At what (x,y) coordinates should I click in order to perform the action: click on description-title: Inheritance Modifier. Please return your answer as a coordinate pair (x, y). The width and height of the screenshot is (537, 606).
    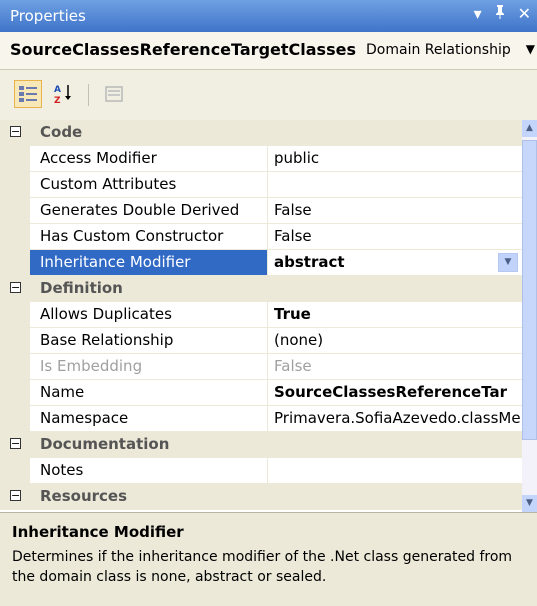
    Looking at the image, I should click on (98, 532).